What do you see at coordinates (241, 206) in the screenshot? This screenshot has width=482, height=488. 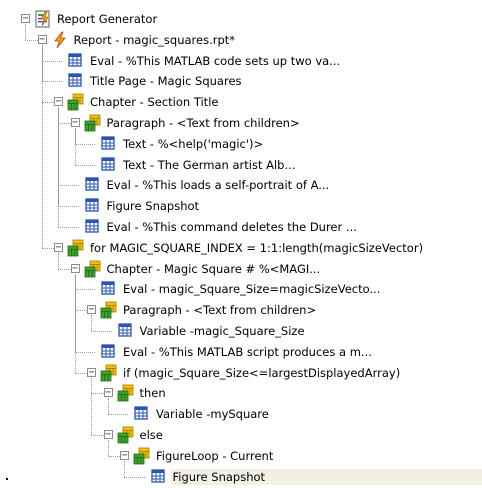 I see `tree-node-figure-snapshot-1: Figure Snapshot` at bounding box center [241, 206].